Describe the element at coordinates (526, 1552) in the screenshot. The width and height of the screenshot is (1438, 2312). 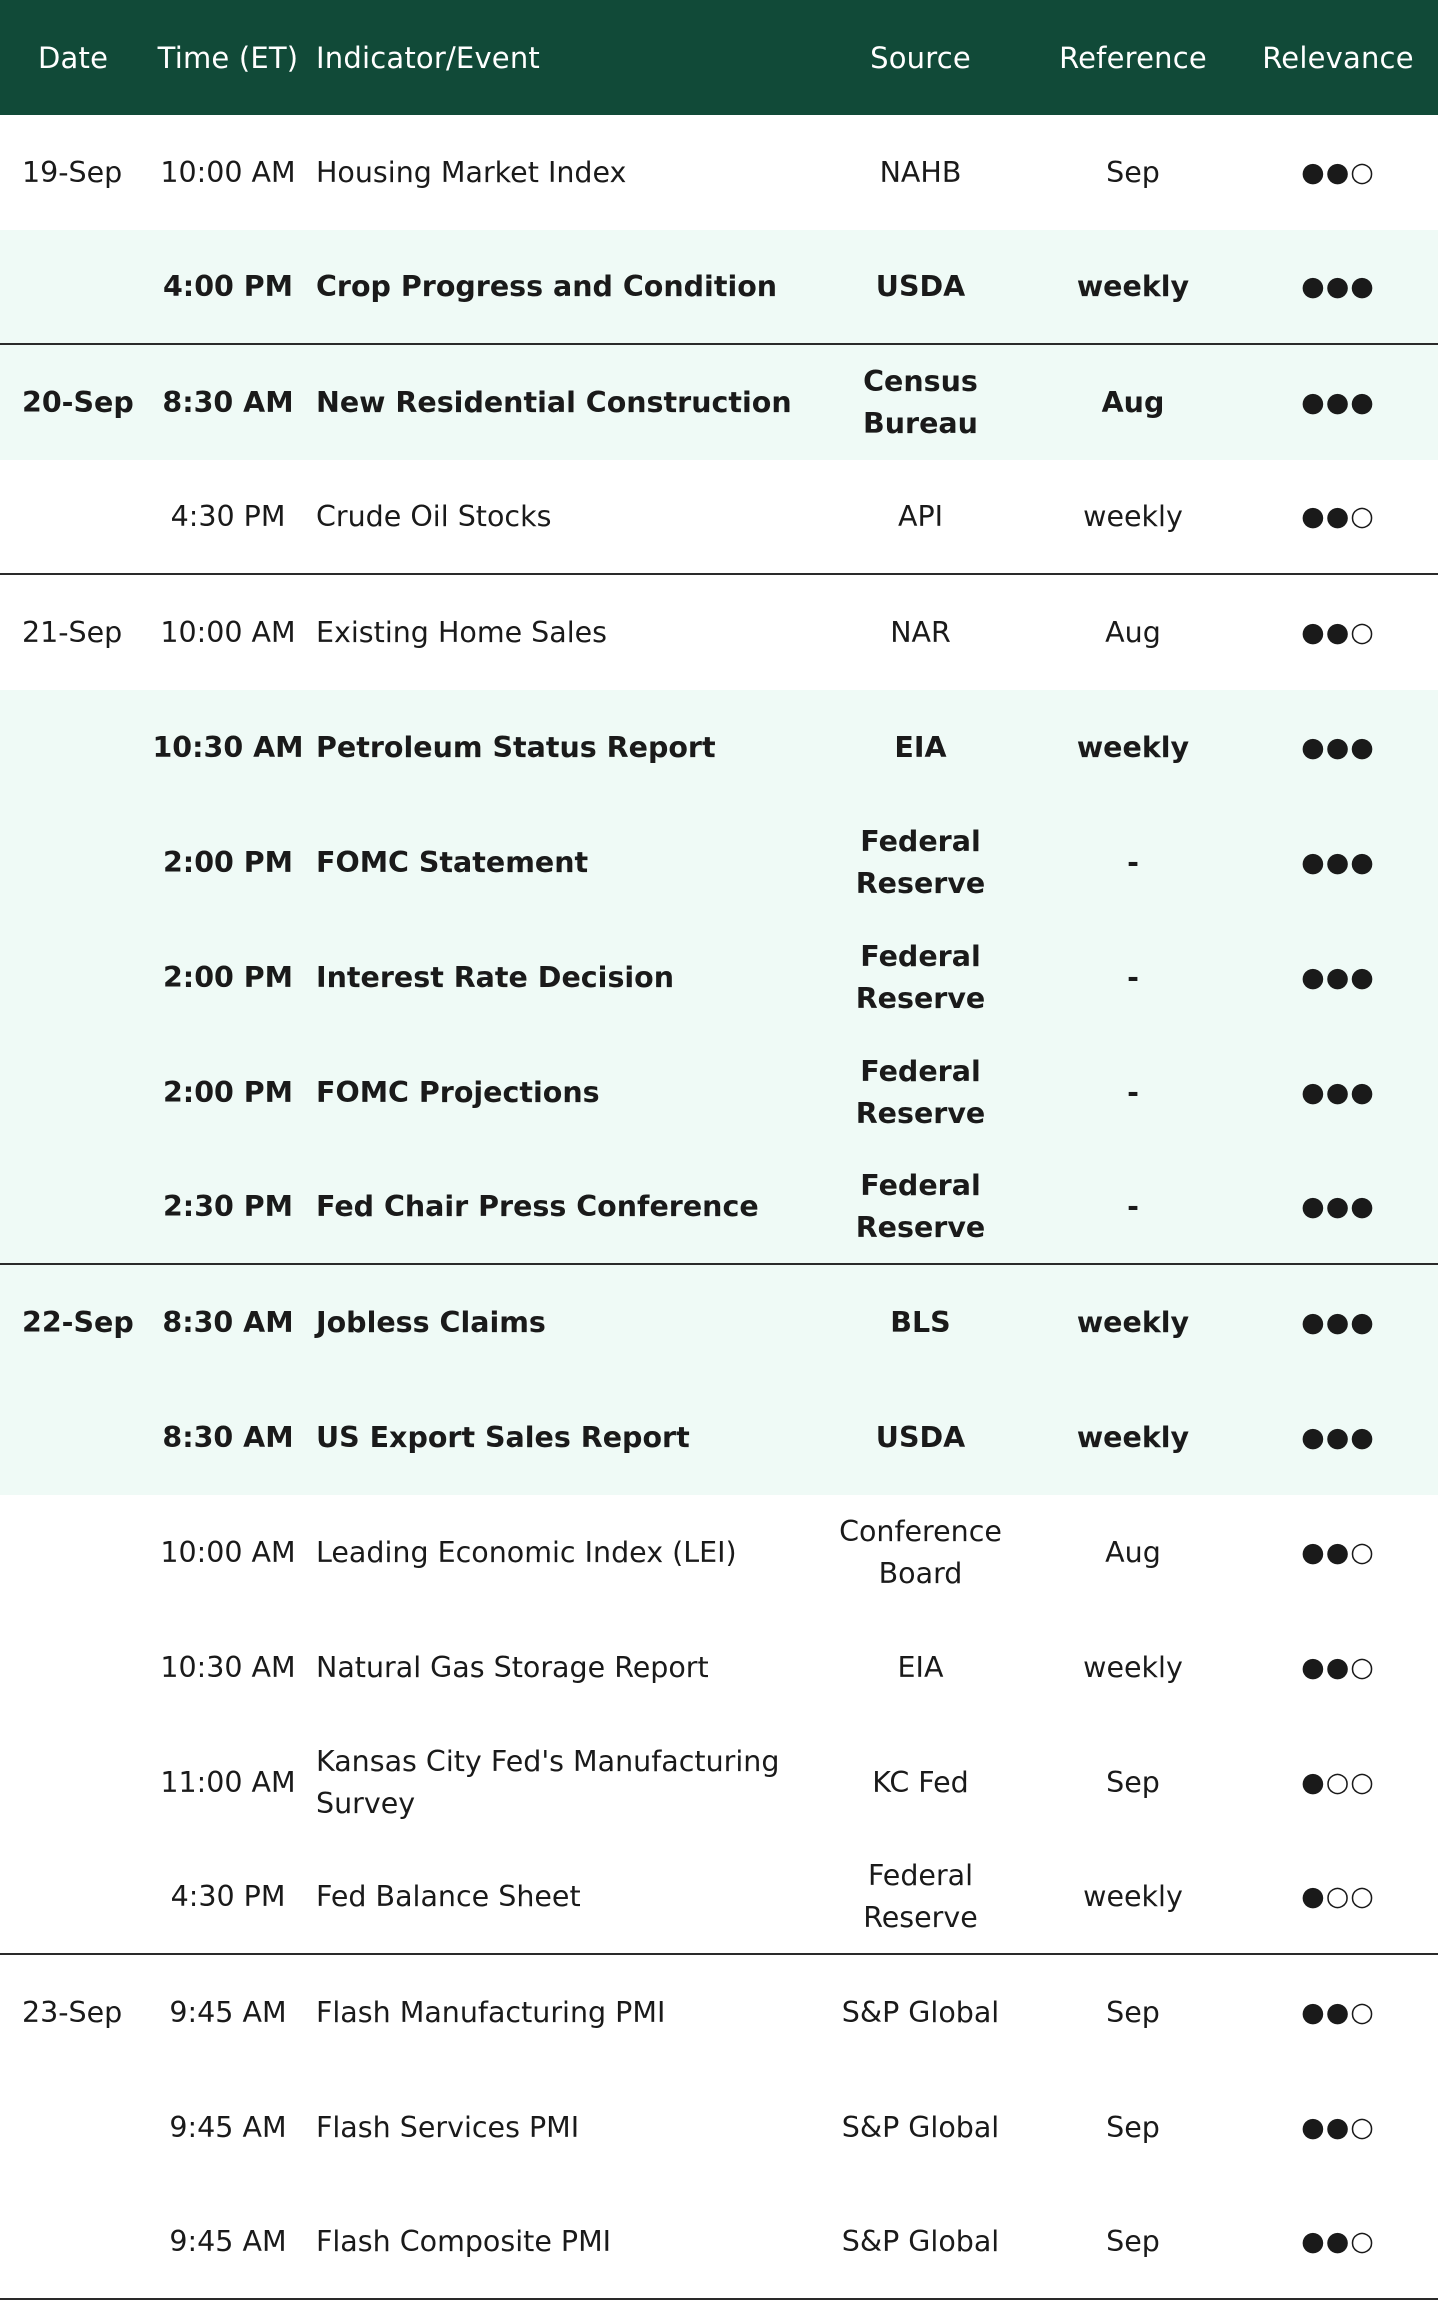
I see `cell-indicator: Leading Economic Index (LEI)` at that location.